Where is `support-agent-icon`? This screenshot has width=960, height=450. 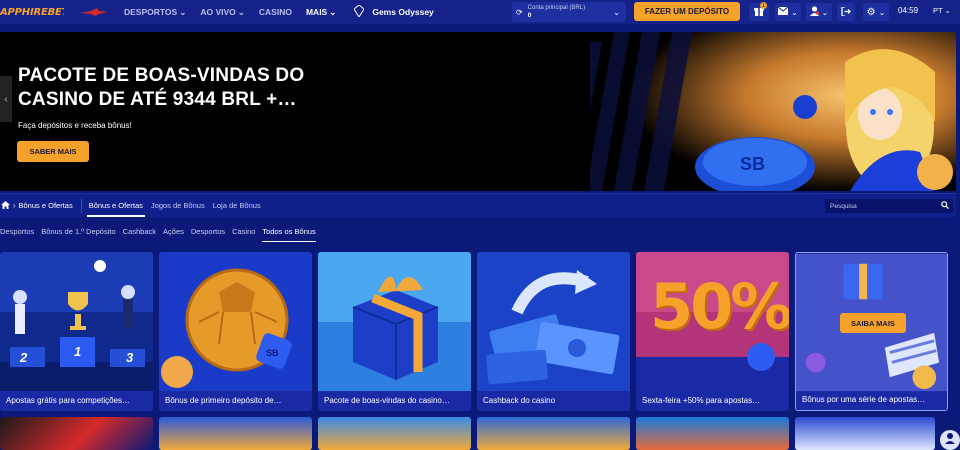 support-agent-icon is located at coordinates (950, 440).